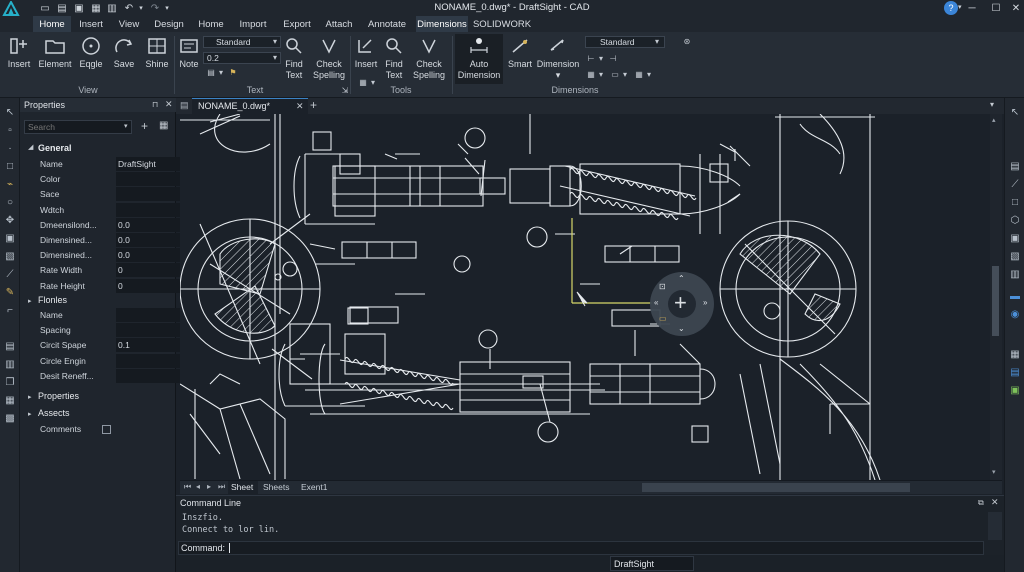 This screenshot has width=1024, height=572. I want to click on new-tab-icon: +, so click(313, 105).